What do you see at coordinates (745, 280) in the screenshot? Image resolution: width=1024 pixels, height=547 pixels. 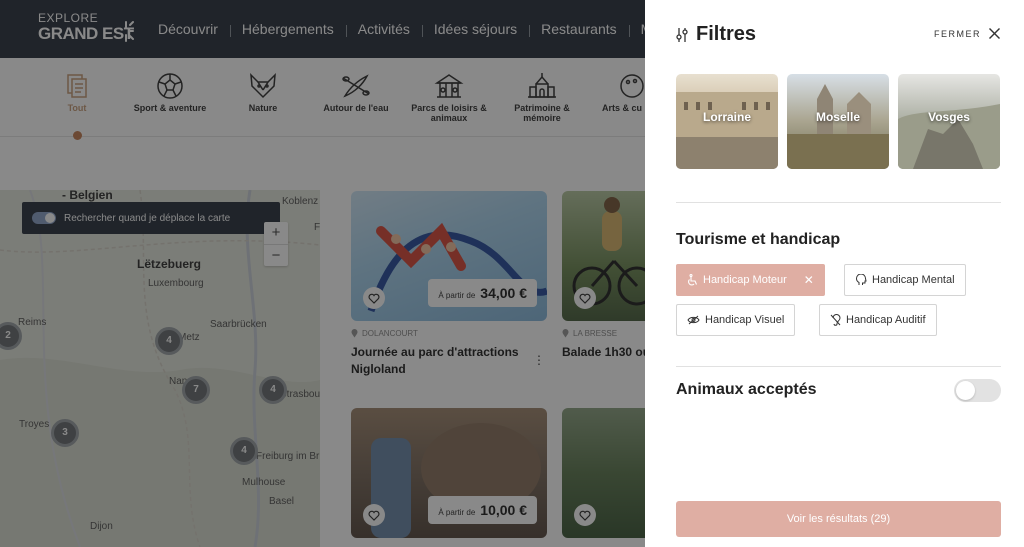 I see `chip-label: Handicap Moteur` at bounding box center [745, 280].